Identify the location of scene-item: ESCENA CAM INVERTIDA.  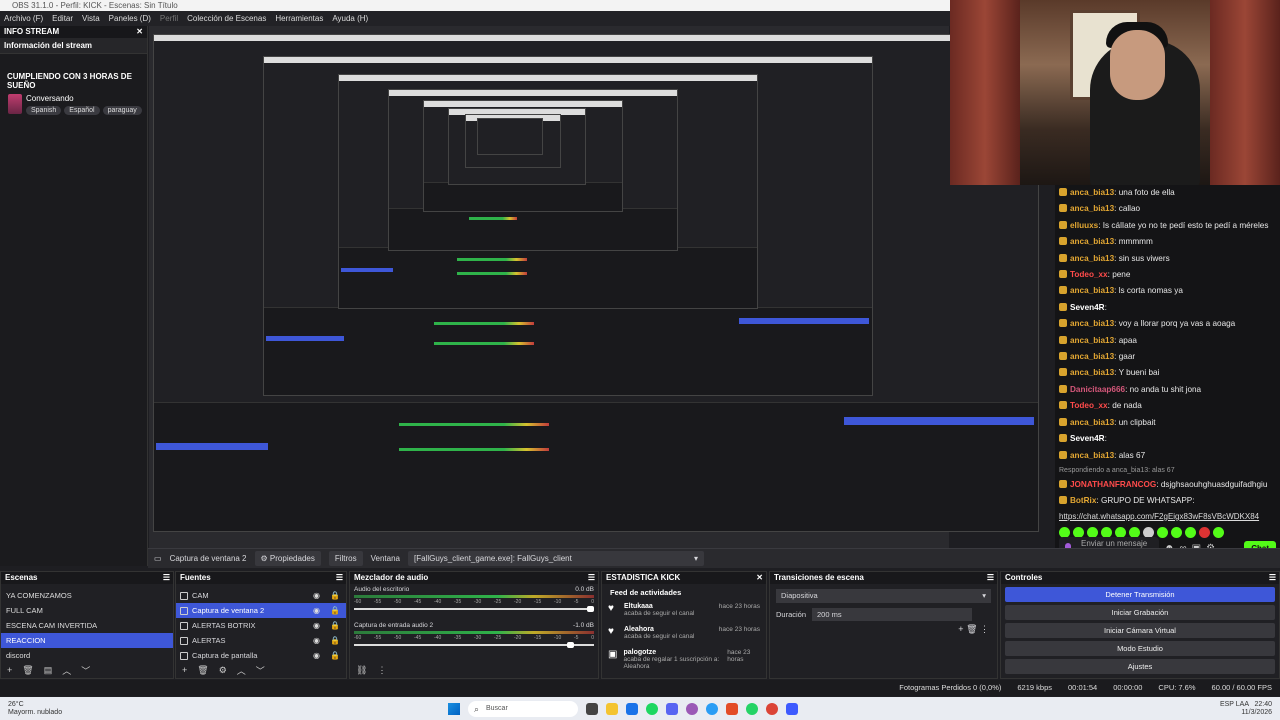
(87, 625).